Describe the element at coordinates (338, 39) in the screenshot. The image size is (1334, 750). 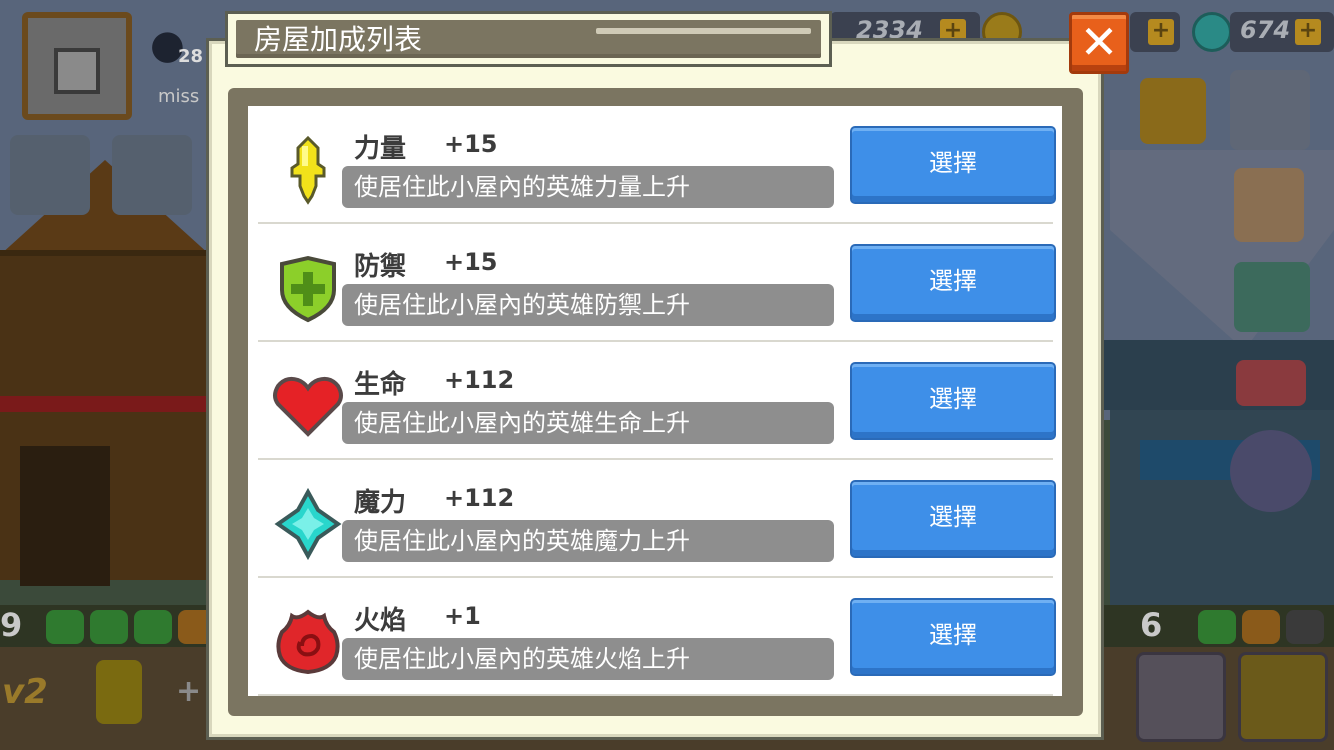
I see `dialog-title: 房屋加成列表` at that location.